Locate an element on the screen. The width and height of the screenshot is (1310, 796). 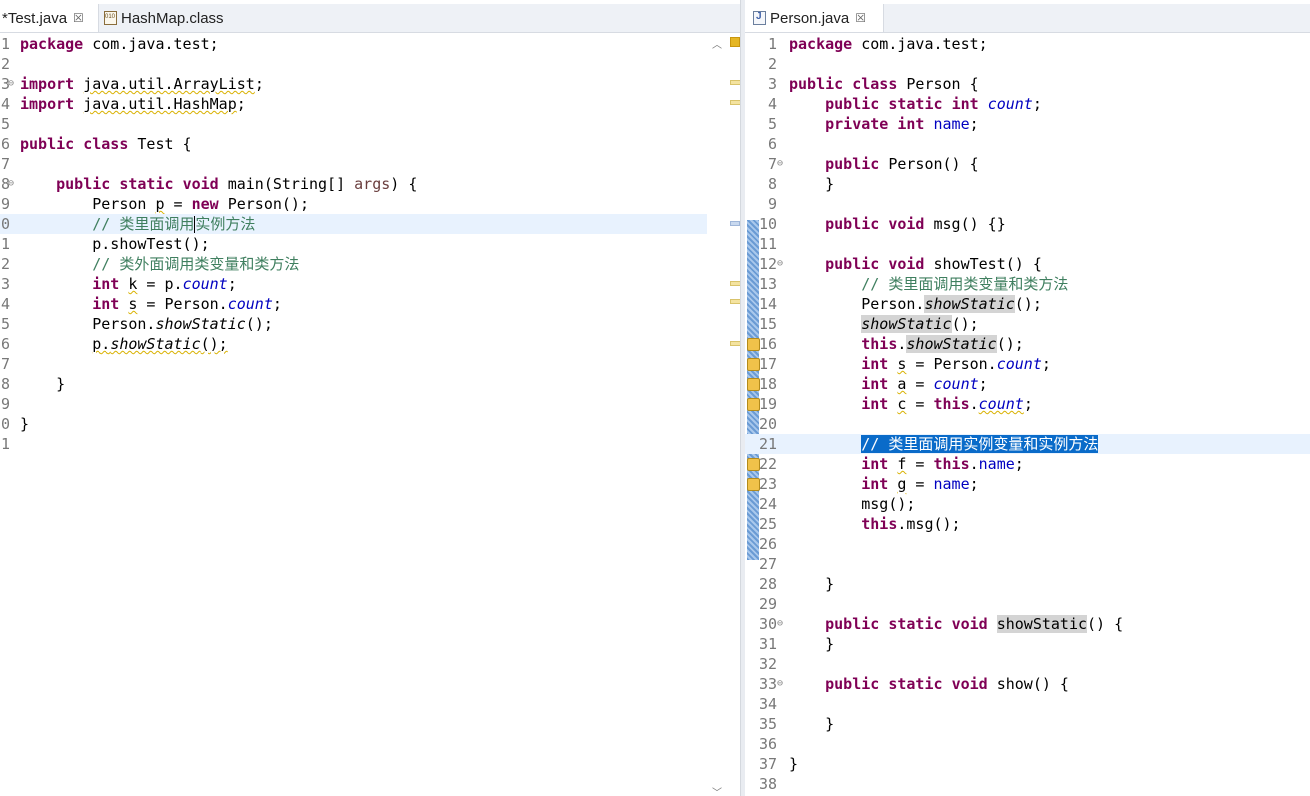
line-number: 8 is located at coordinates (772, 184).